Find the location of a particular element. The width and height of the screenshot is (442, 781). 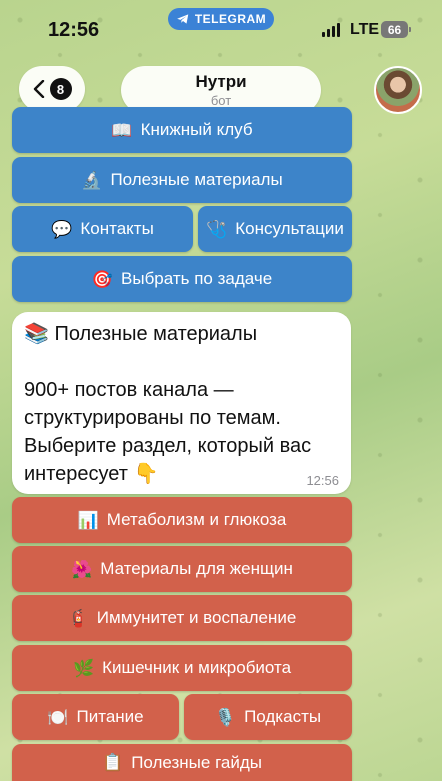

inline-button-label: Полезные гайды is located at coordinates (196, 762).